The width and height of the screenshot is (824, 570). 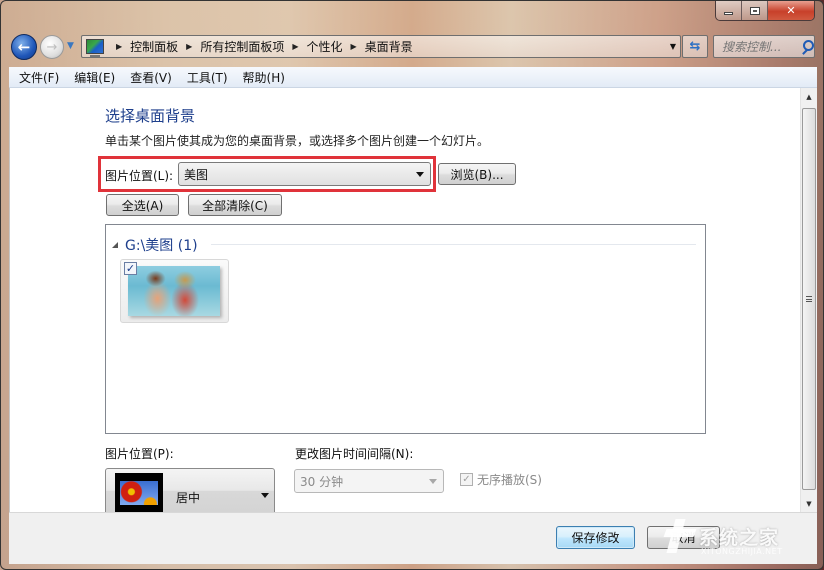 What do you see at coordinates (139, 454) in the screenshot?
I see `picture-position-label: 图片位置(P):` at bounding box center [139, 454].